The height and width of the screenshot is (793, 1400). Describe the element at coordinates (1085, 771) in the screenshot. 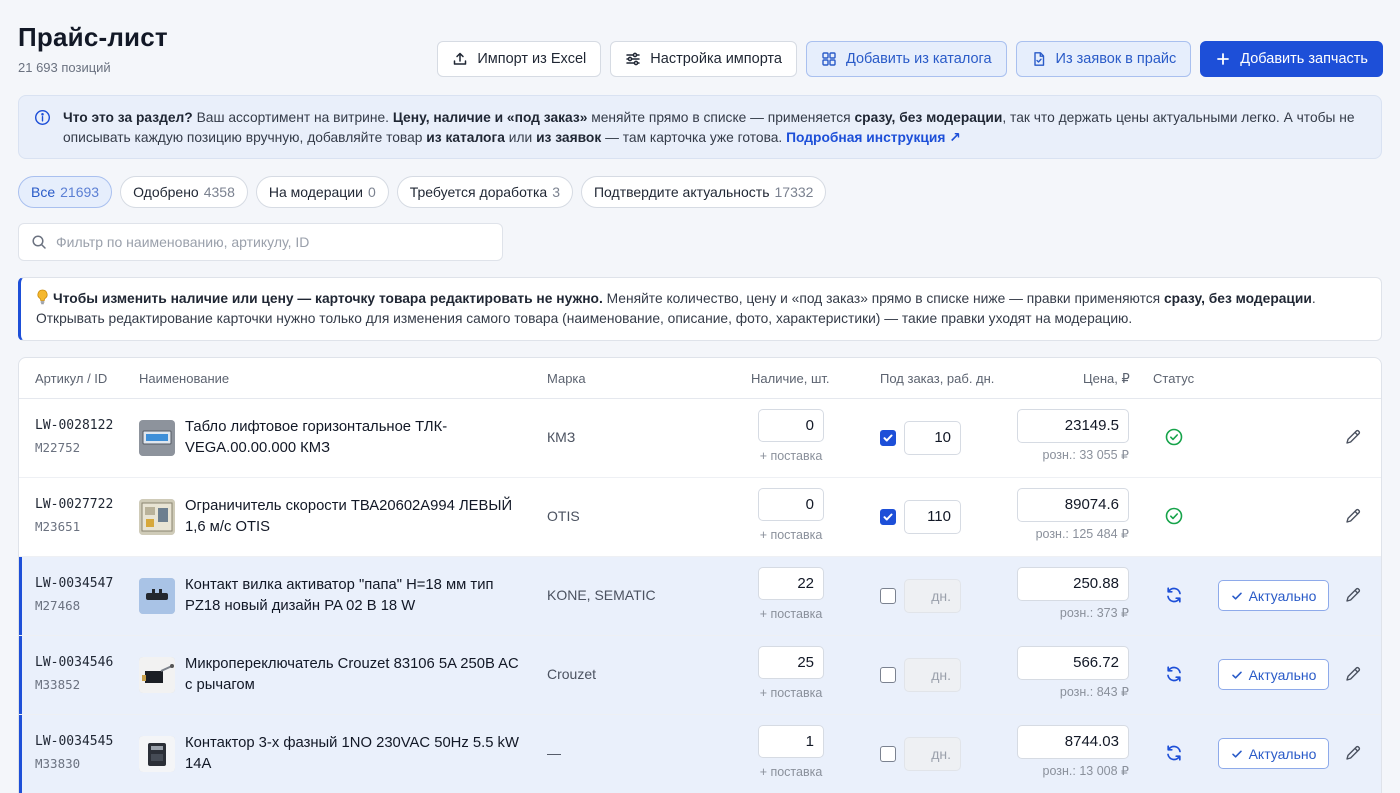

I see `retail-price: розн.: 13 008 ₽` at that location.